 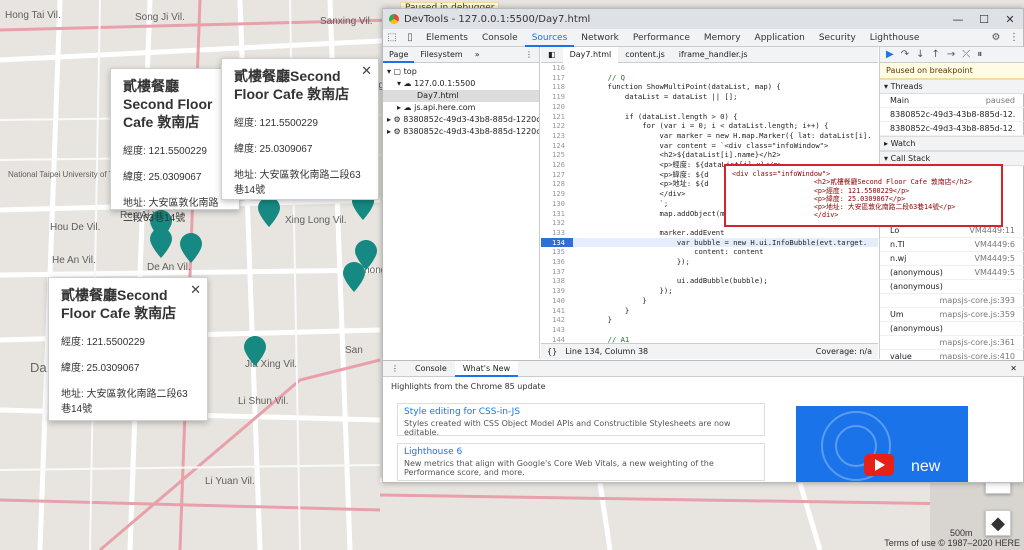 I want to click on line-number: 127, so click(x=557, y=175).